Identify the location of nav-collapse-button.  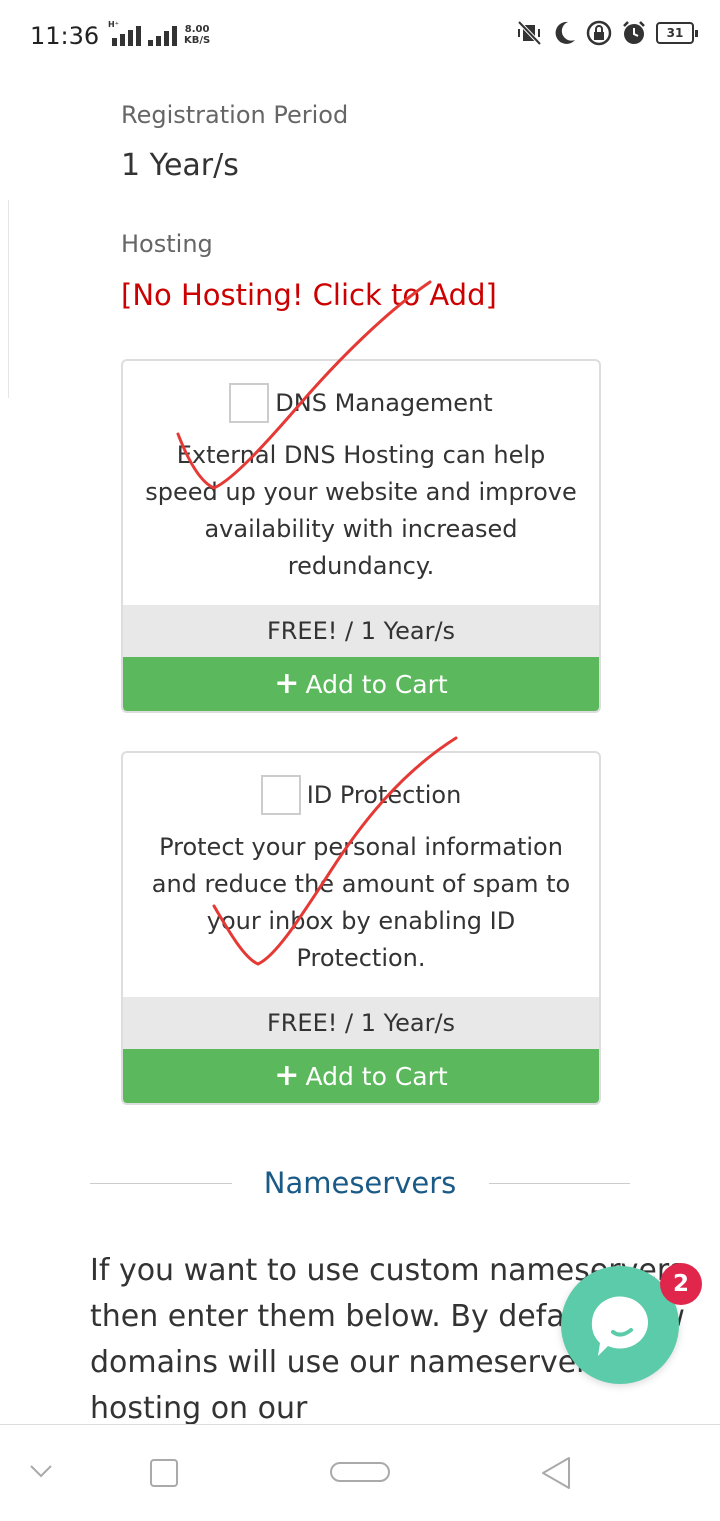
(41, 1473).